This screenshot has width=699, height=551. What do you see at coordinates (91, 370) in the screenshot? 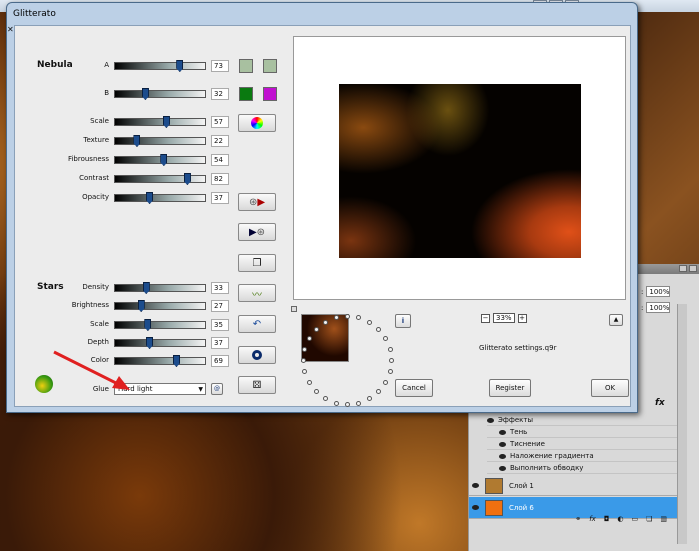
I see `red-arrow-annotation` at bounding box center [91, 370].